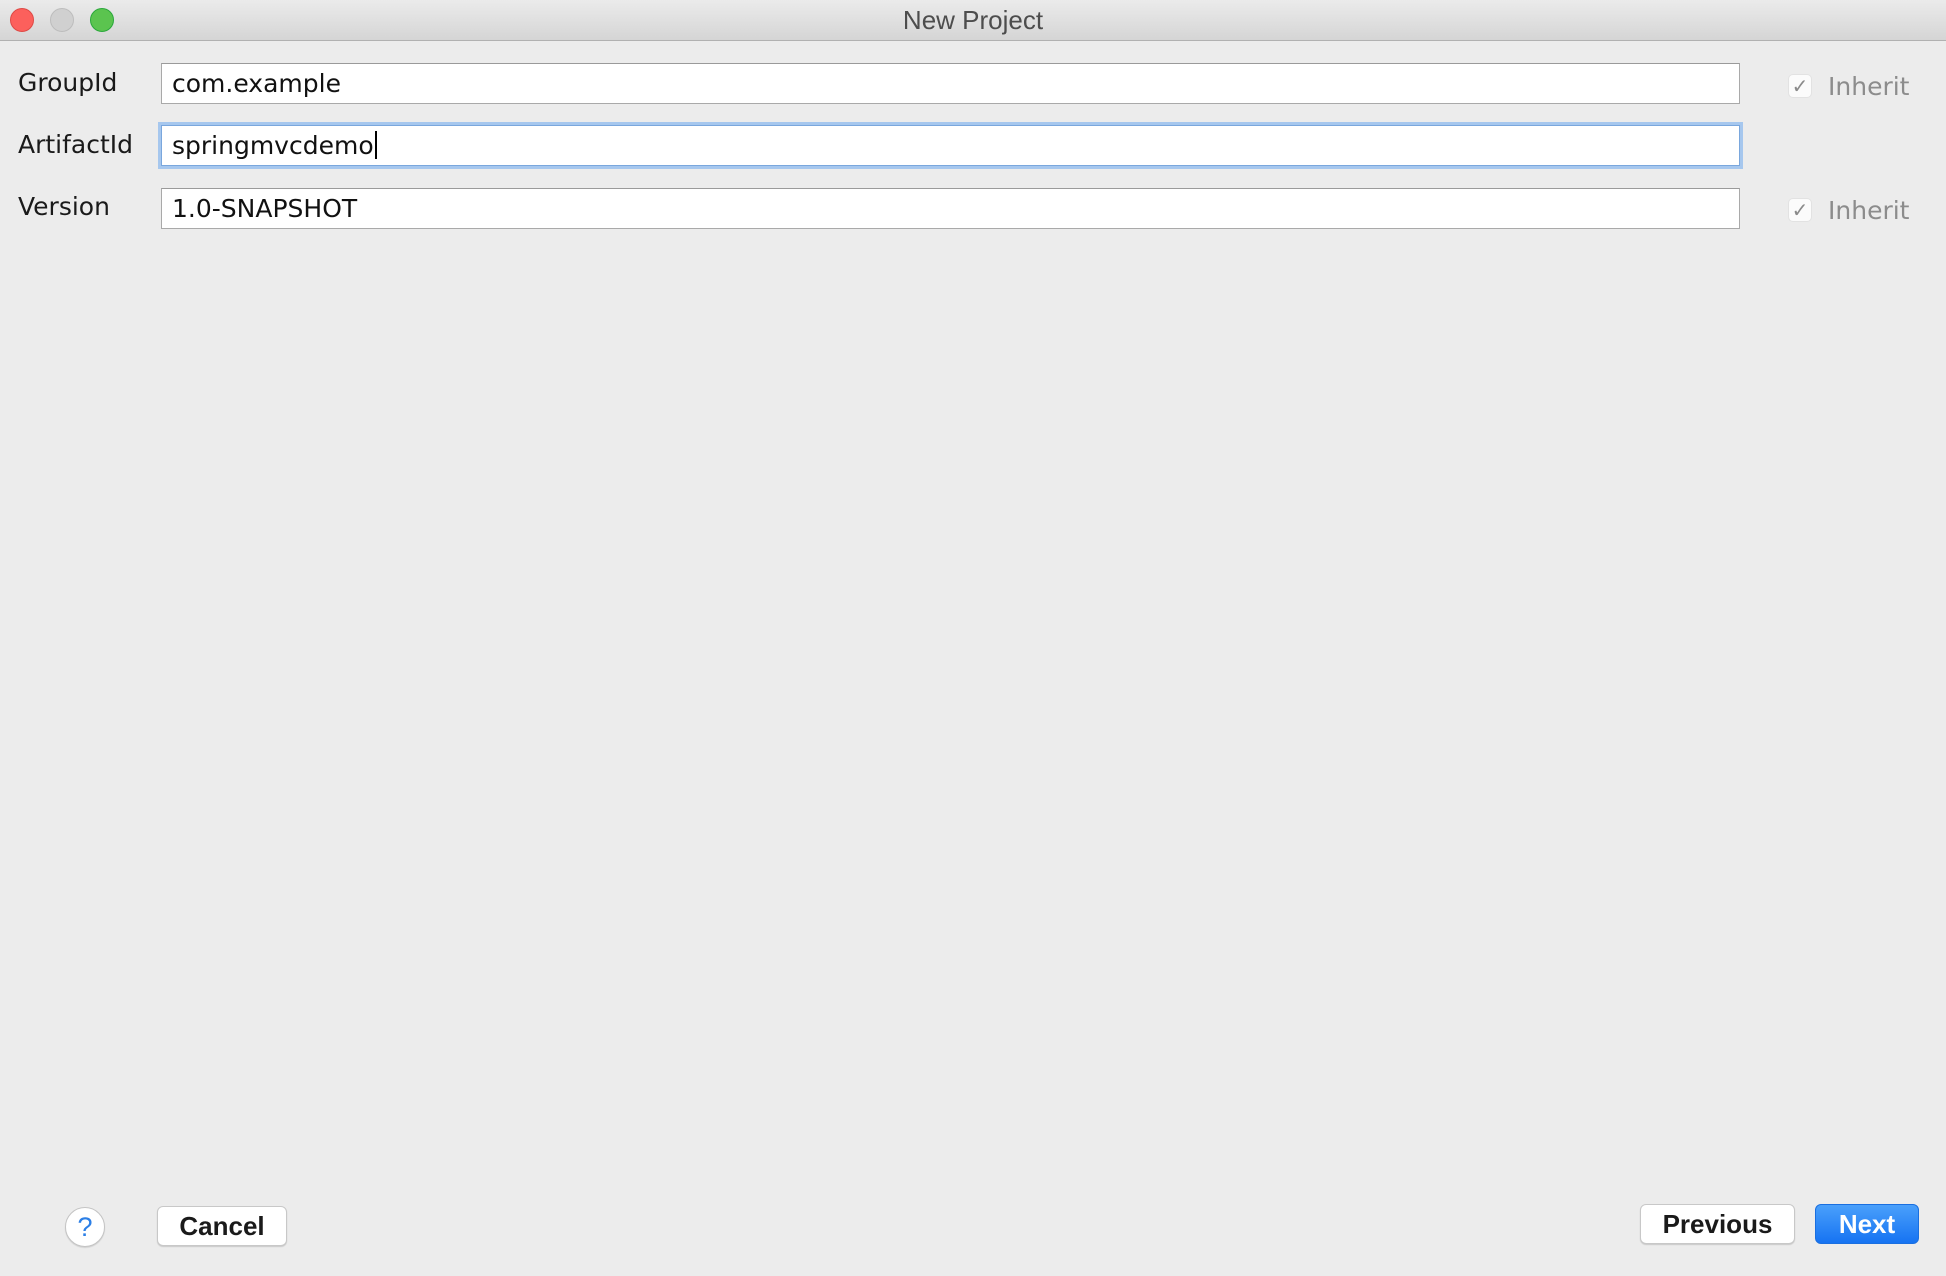  I want to click on help-icon: ?, so click(85, 1226).